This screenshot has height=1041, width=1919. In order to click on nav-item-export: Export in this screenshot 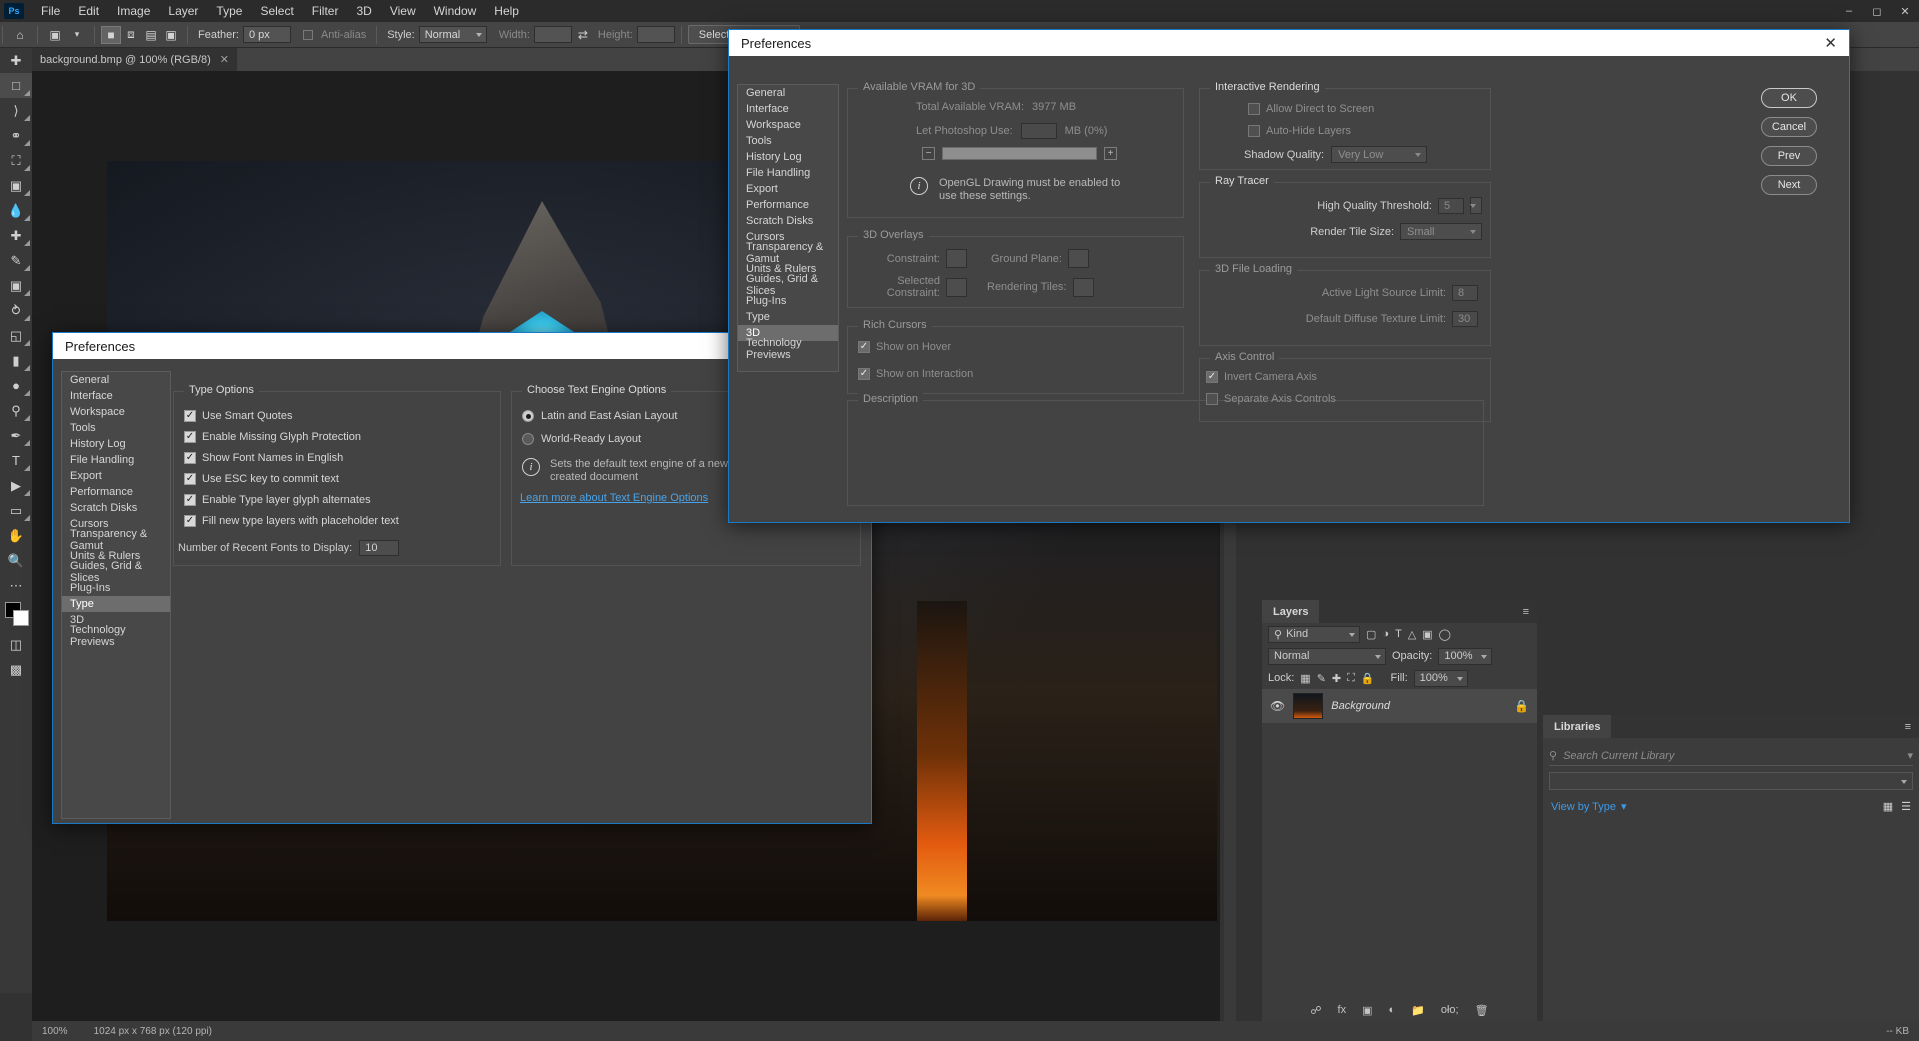, I will do `click(788, 189)`.